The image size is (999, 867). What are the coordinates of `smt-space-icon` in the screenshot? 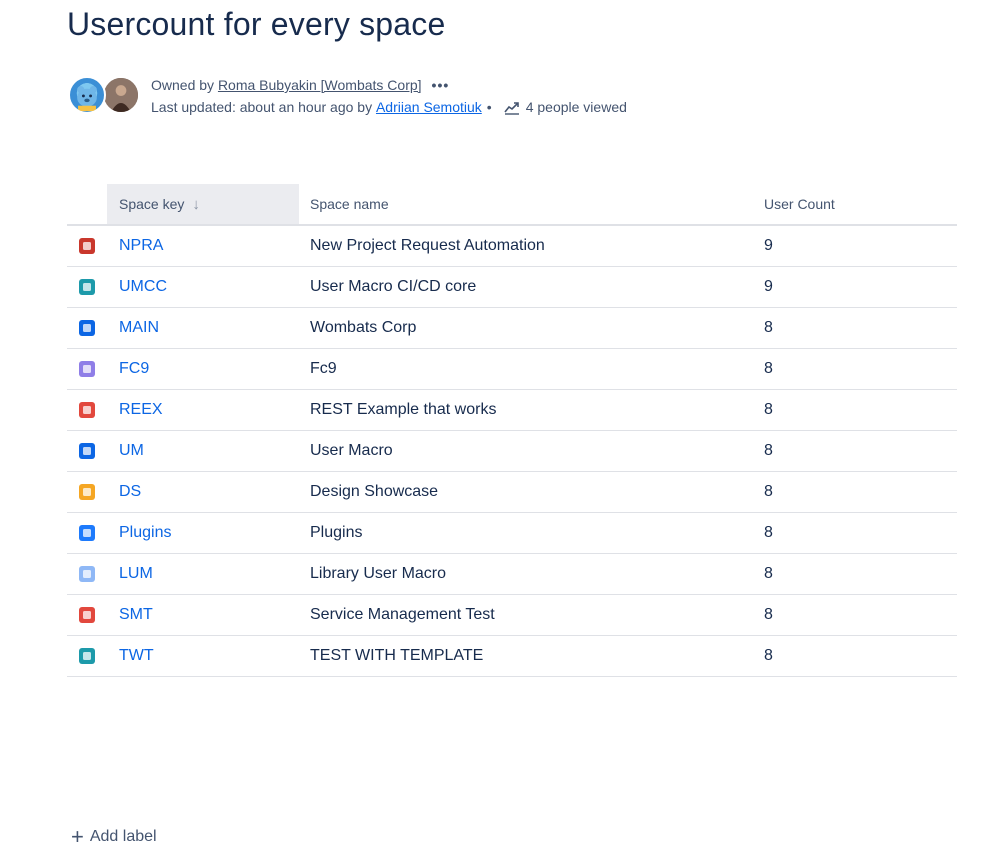 It's located at (87, 614).